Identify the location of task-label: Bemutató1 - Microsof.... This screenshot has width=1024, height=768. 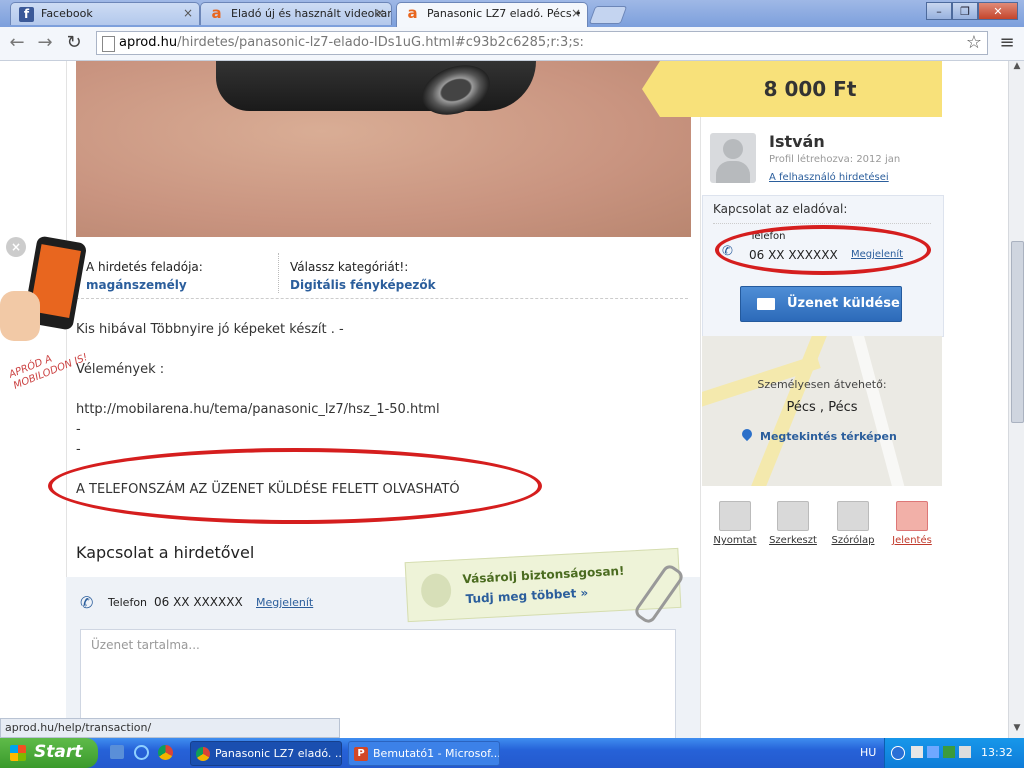
(436, 753).